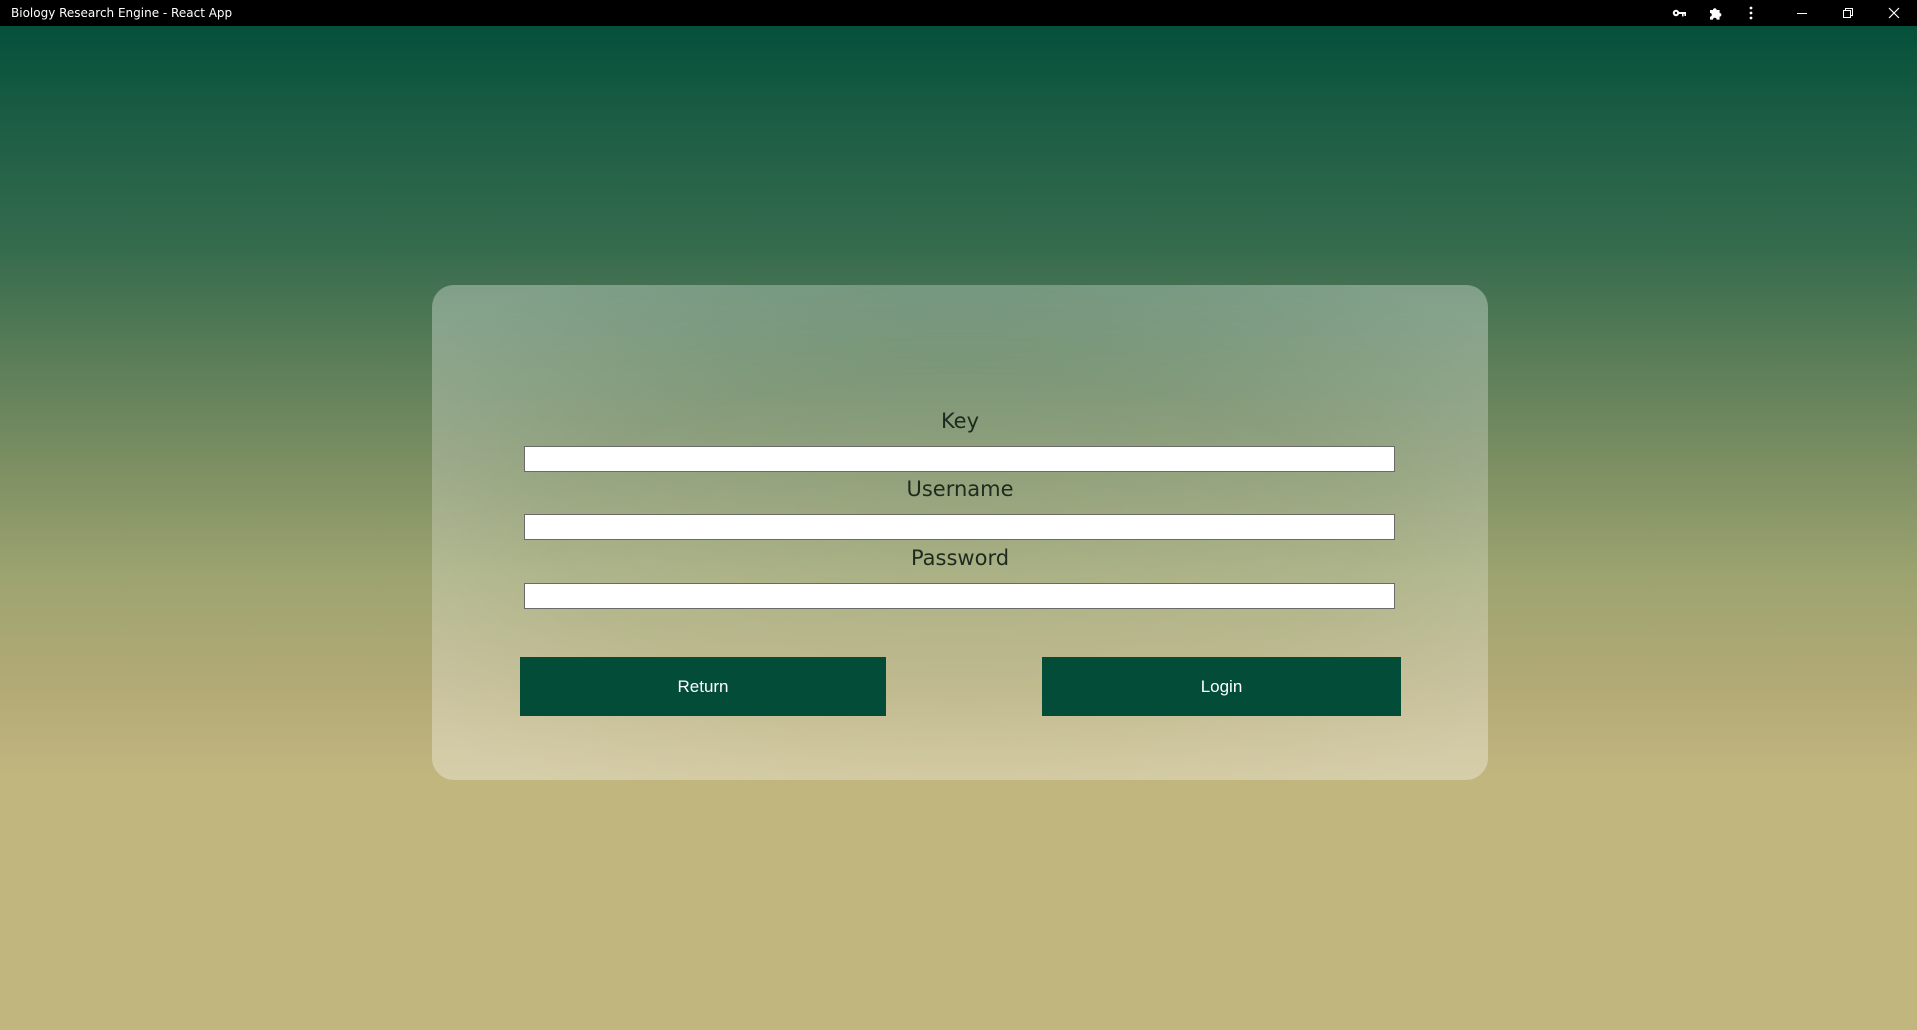 This screenshot has height=1030, width=1917. I want to click on login-button: Login, so click(1221, 686).